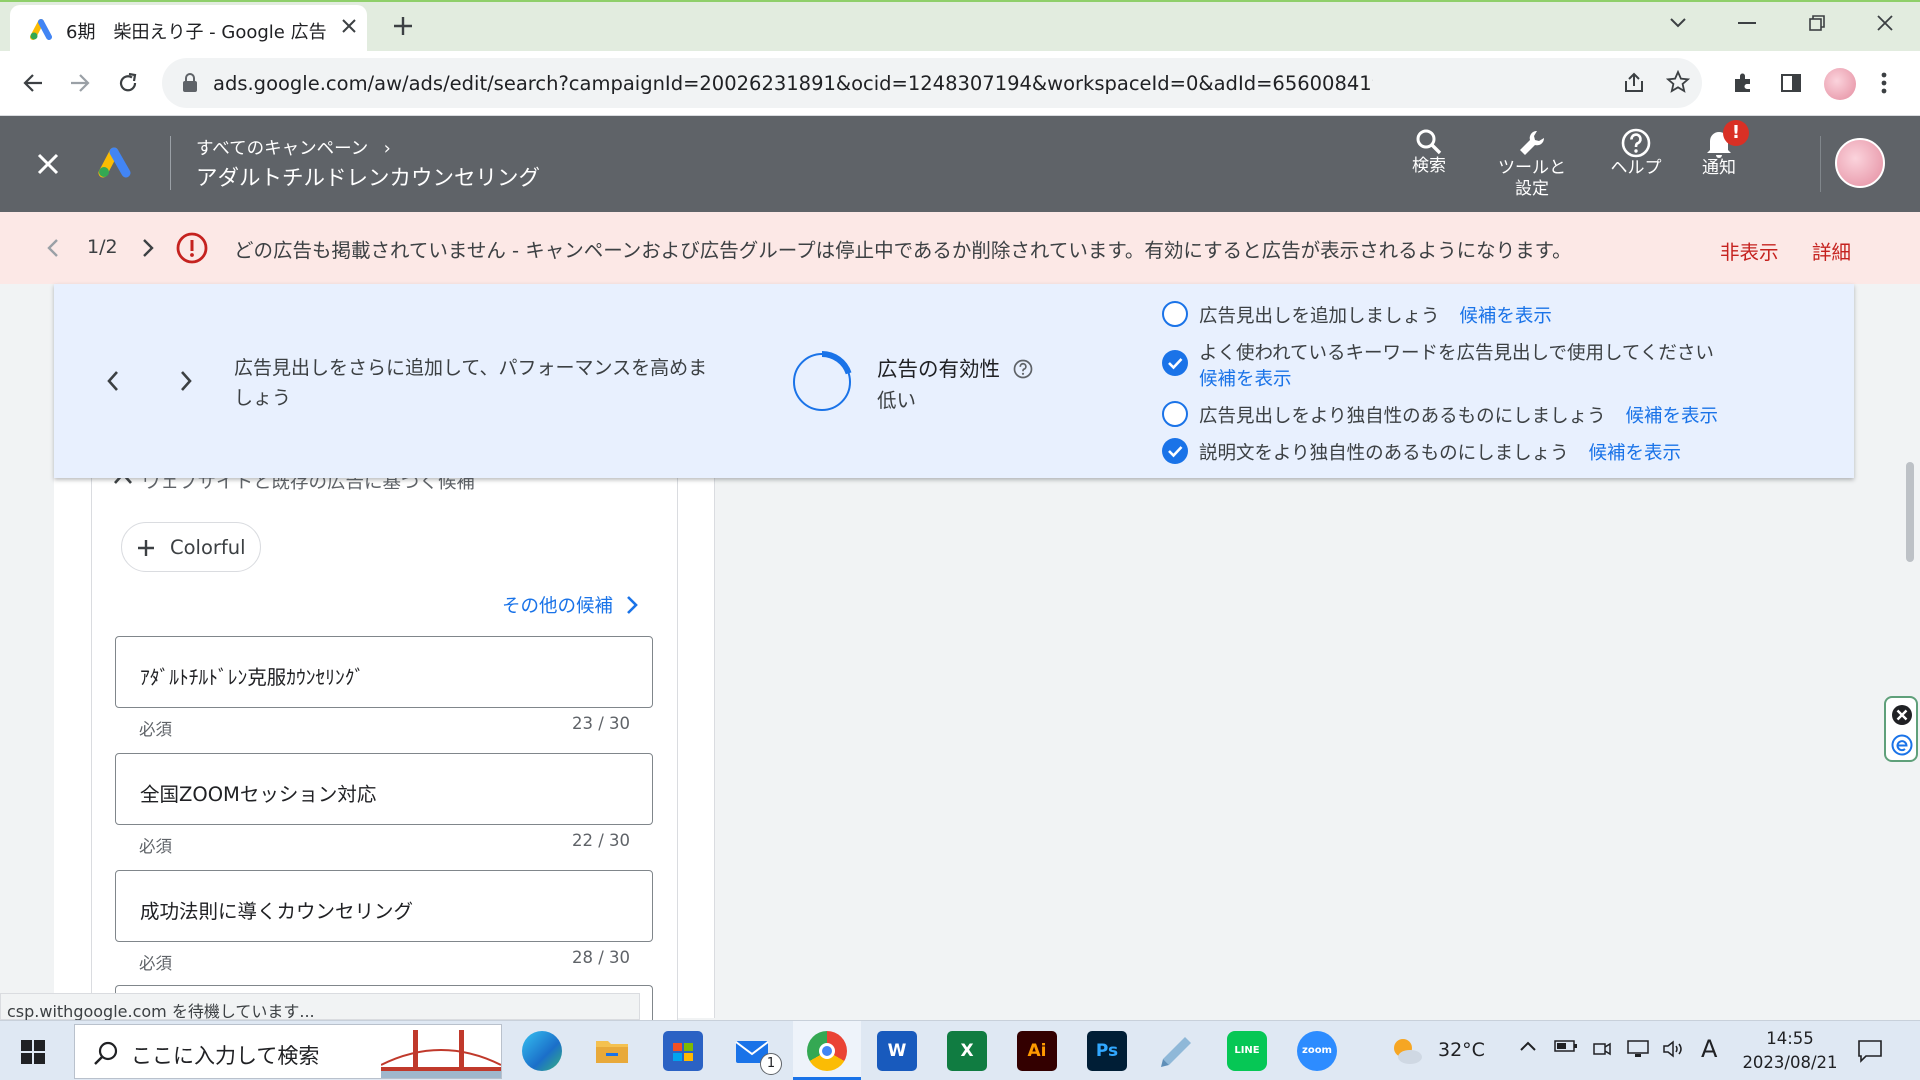  What do you see at coordinates (148, 248) in the screenshot?
I see `alert-next-icon` at bounding box center [148, 248].